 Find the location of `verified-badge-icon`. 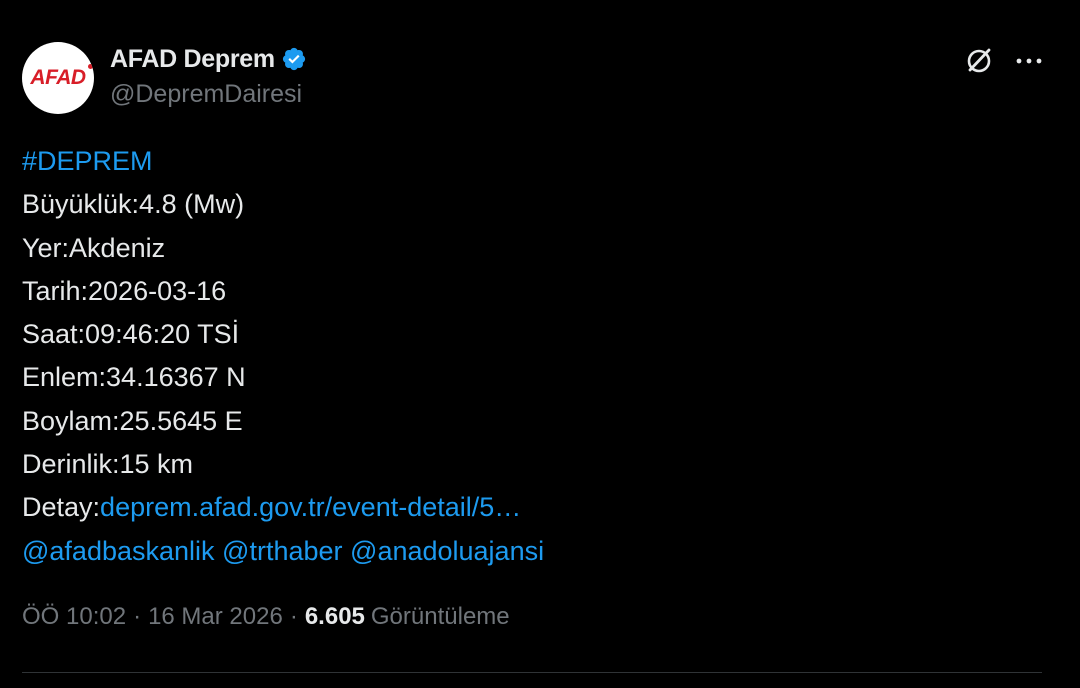

verified-badge-icon is located at coordinates (294, 59).